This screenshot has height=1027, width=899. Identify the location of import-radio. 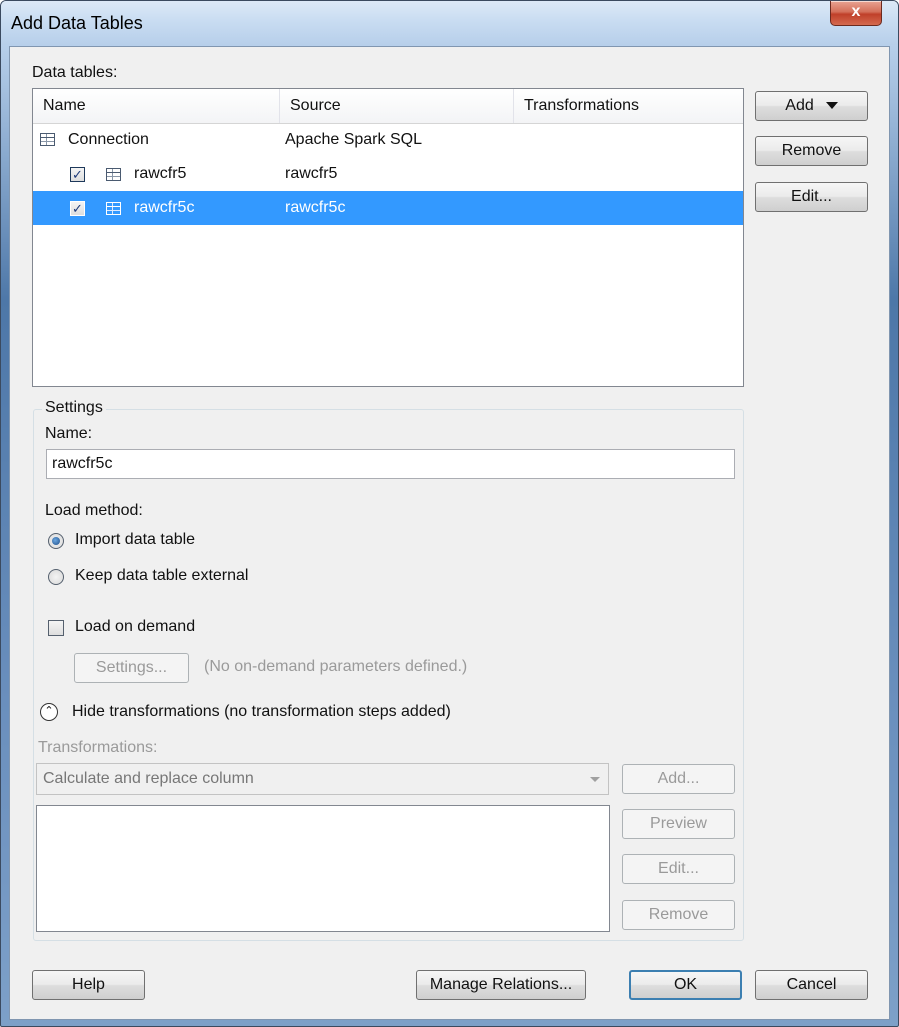
(56, 541).